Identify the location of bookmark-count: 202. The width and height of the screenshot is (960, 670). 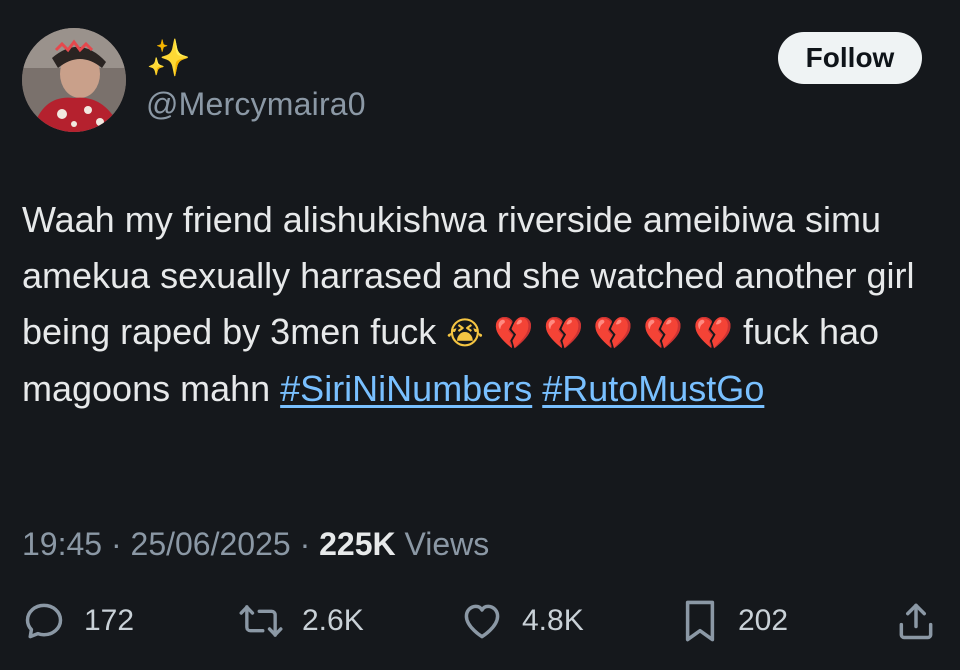
(763, 620).